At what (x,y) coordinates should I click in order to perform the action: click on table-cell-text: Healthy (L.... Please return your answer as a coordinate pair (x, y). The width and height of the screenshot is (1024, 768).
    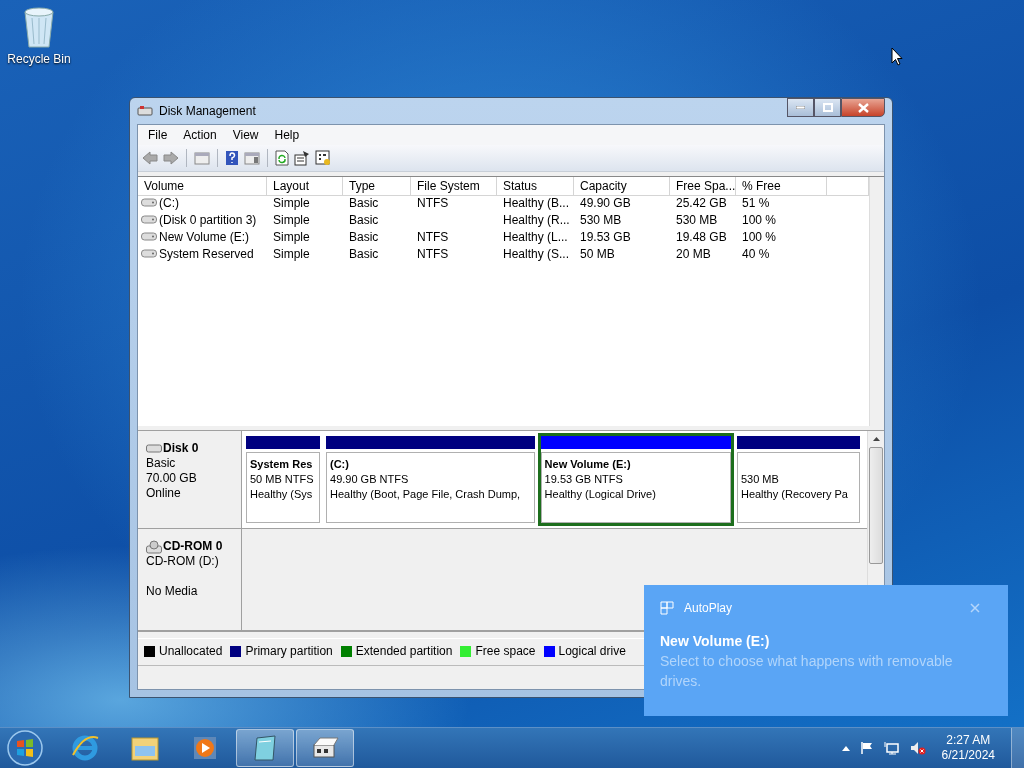
    Looking at the image, I should click on (535, 236).